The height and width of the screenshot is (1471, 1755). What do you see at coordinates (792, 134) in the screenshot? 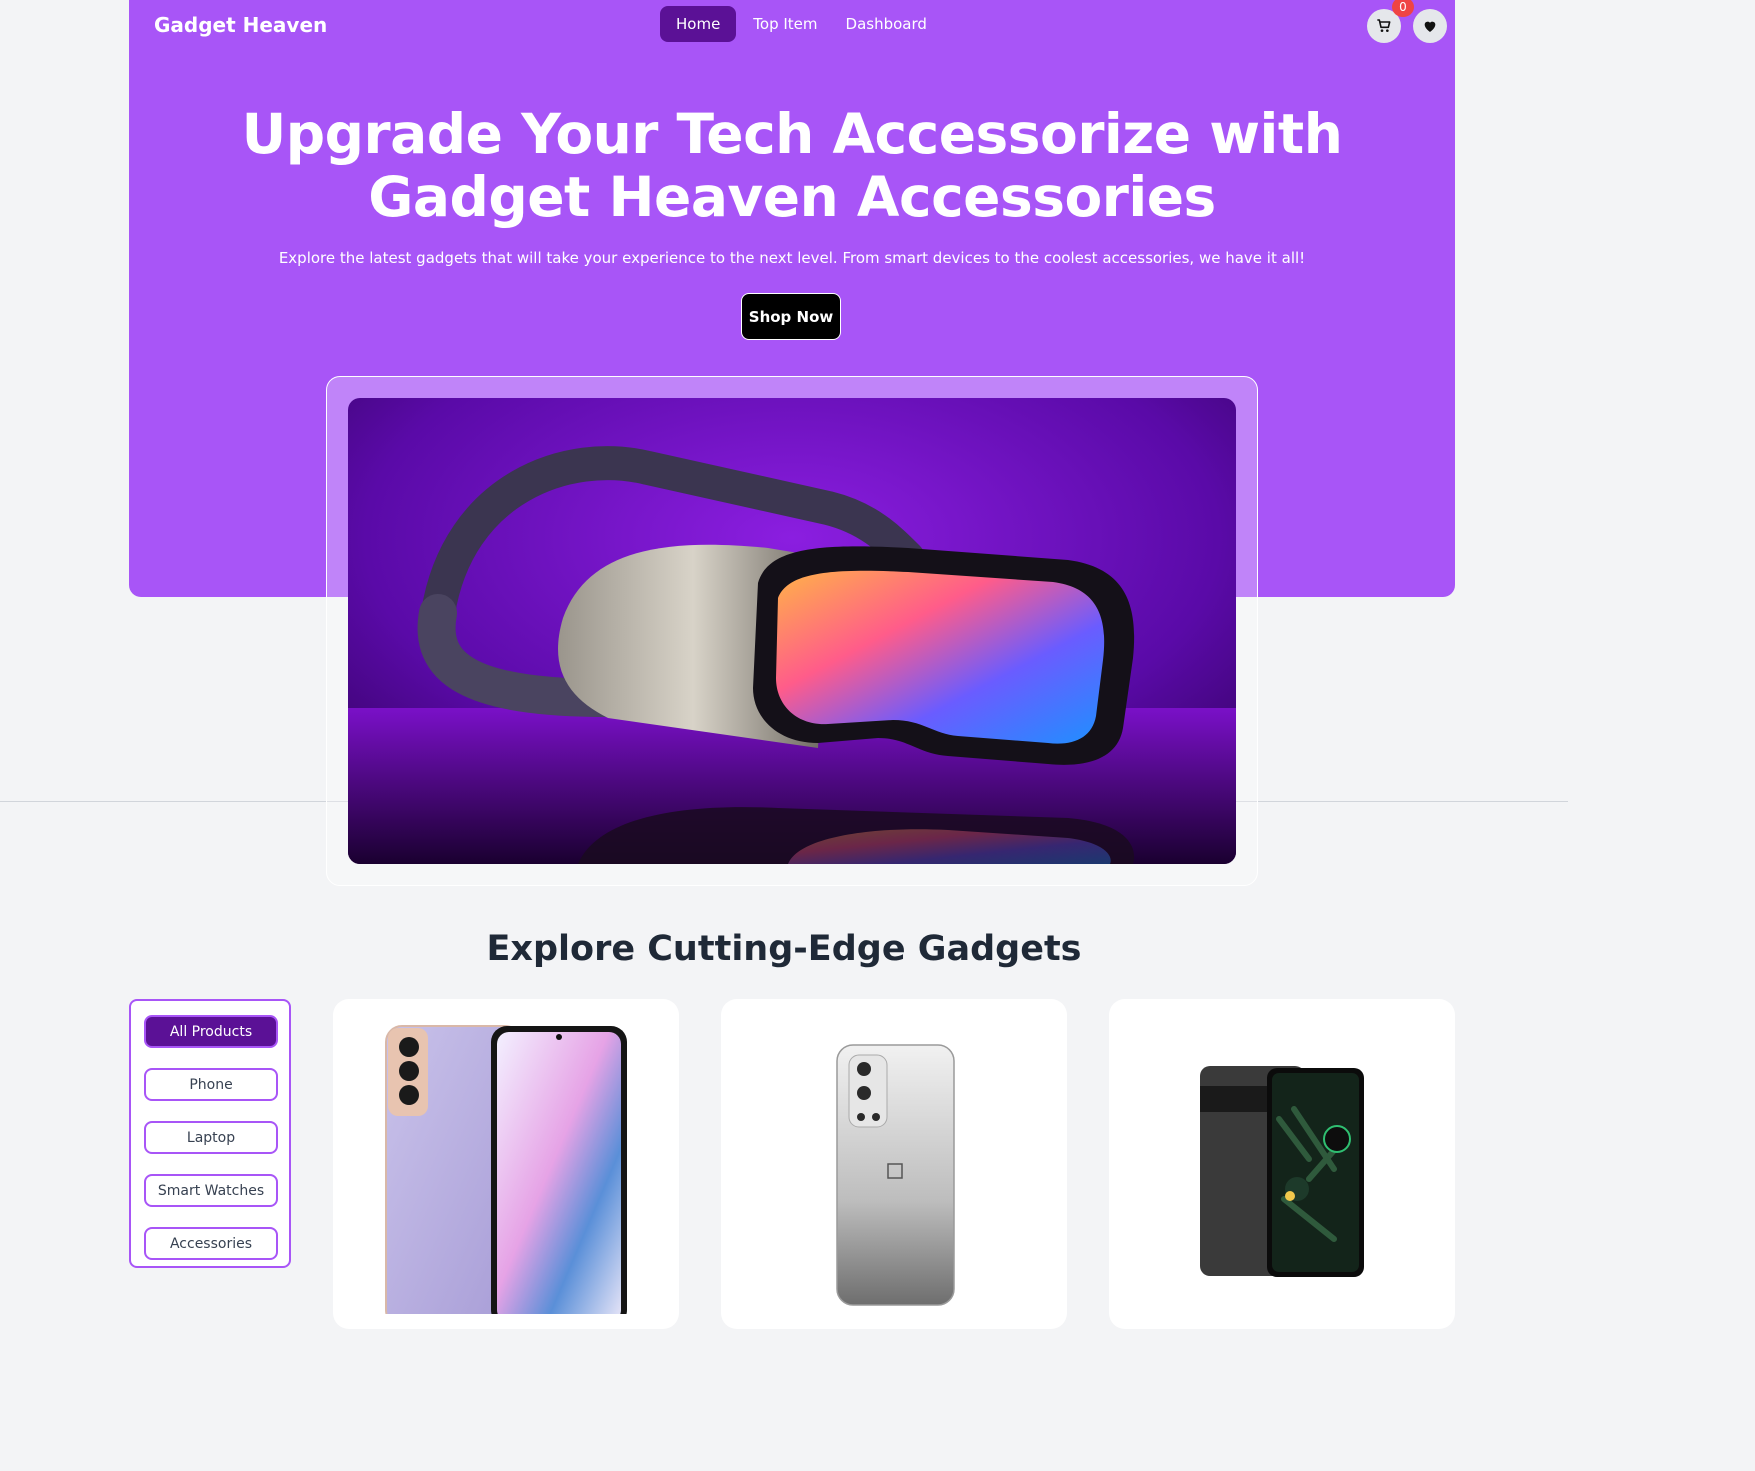
I see `hero-title-line-1: Upgrade Your Tech Accessorize with` at bounding box center [792, 134].